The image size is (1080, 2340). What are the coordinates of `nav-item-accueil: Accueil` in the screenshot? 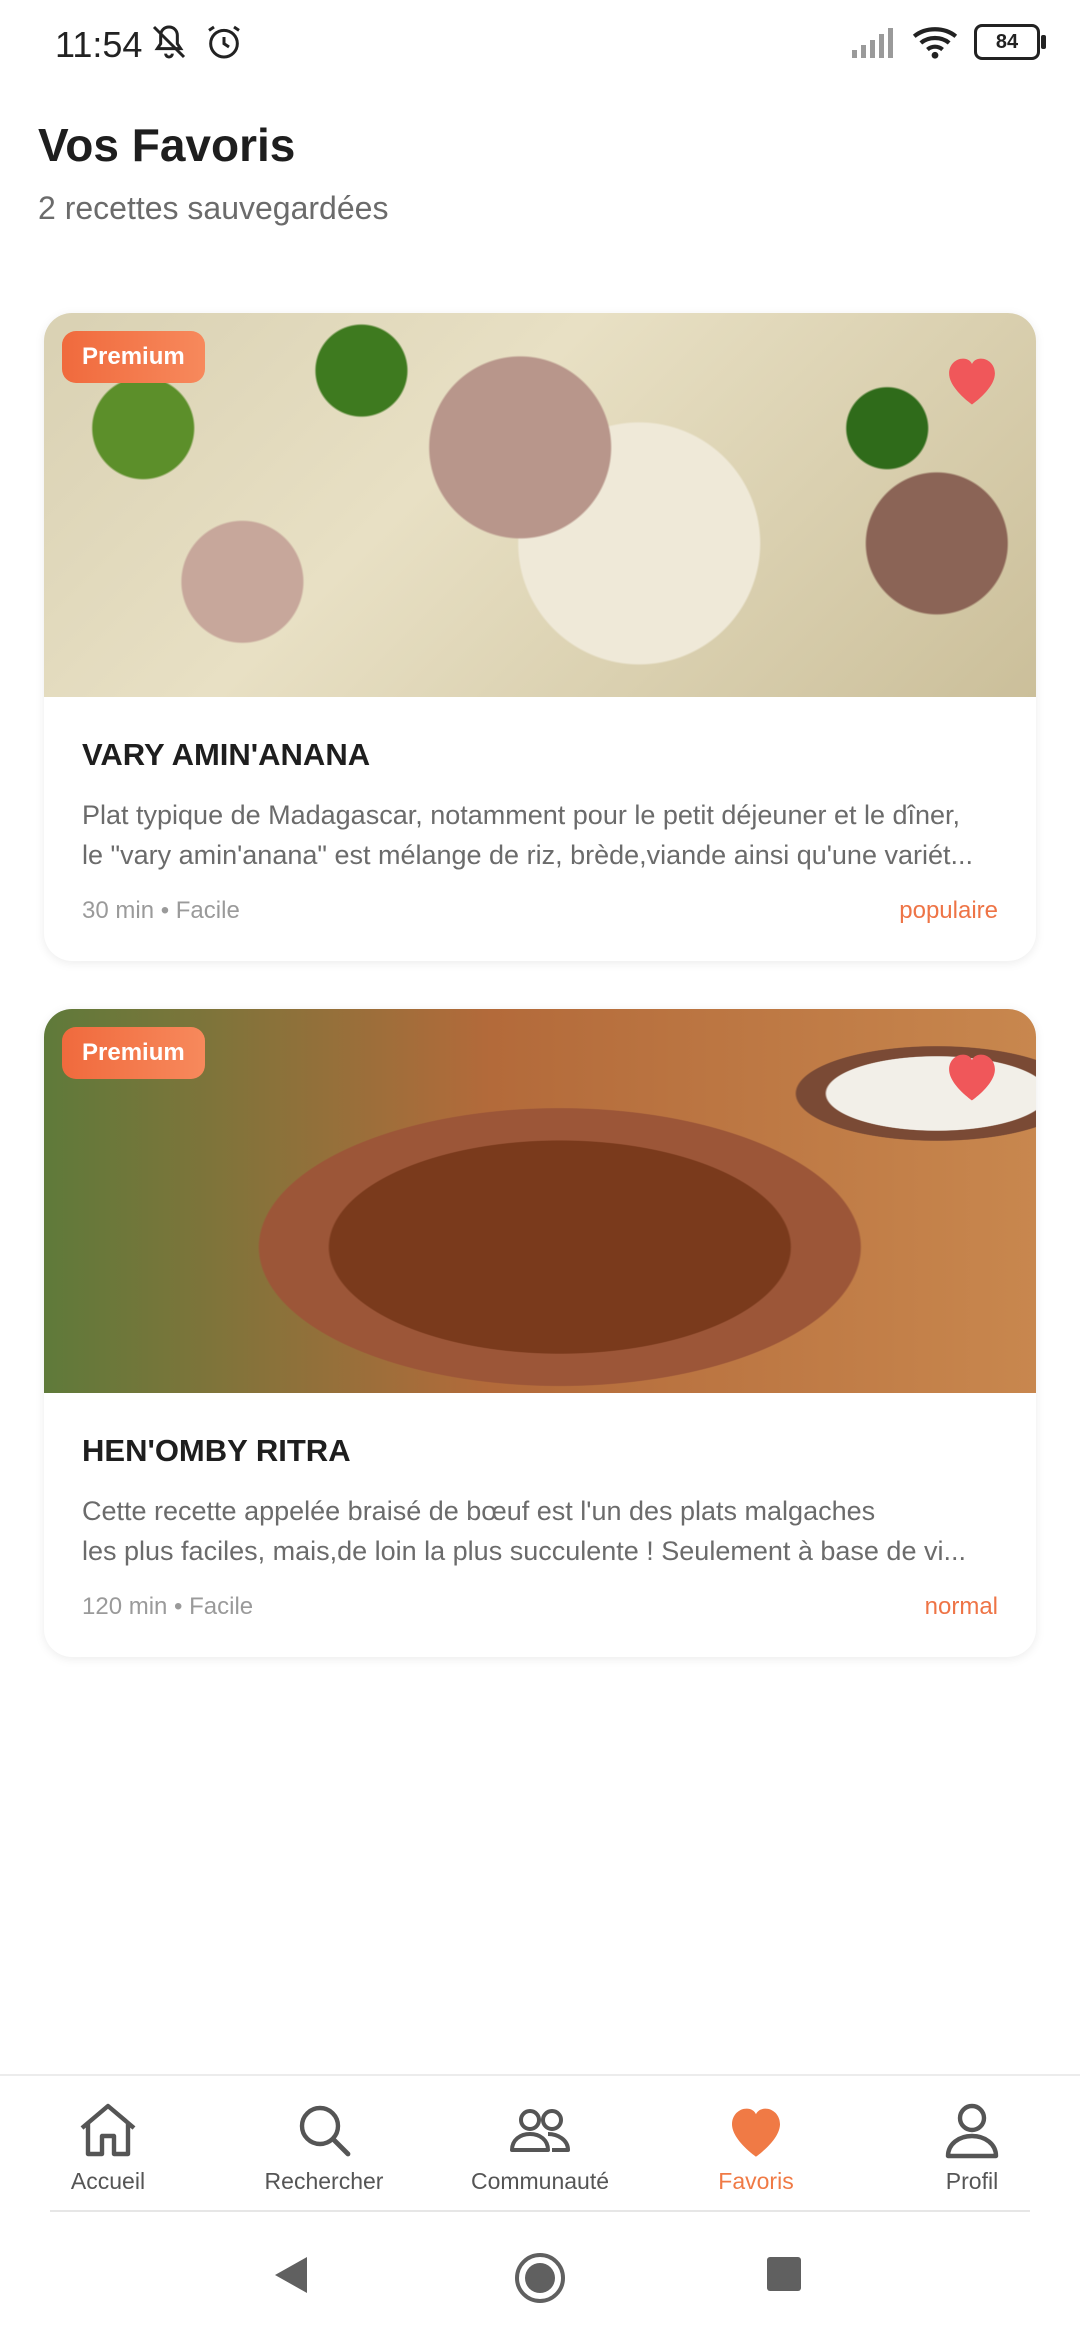 It's located at (108, 2144).